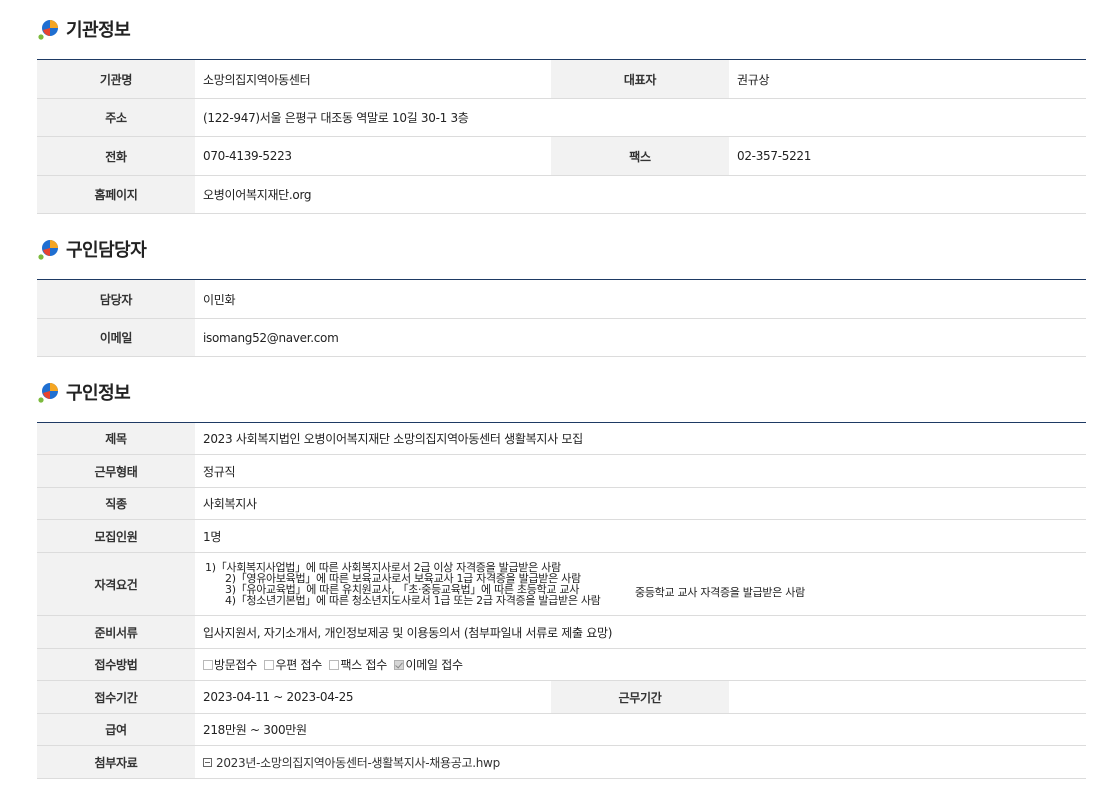 Image resolution: width=1110 pixels, height=786 pixels. What do you see at coordinates (641, 664) in the screenshot?
I see `application-methods: 방문접수 우편 접수 팩스 접수 이메일 접수` at bounding box center [641, 664].